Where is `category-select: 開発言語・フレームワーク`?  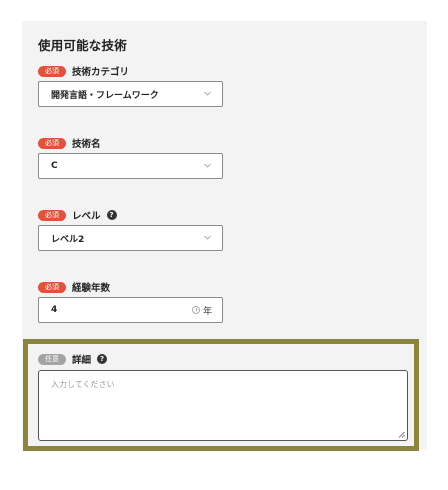 category-select: 開発言語・フレームワーク is located at coordinates (130, 94).